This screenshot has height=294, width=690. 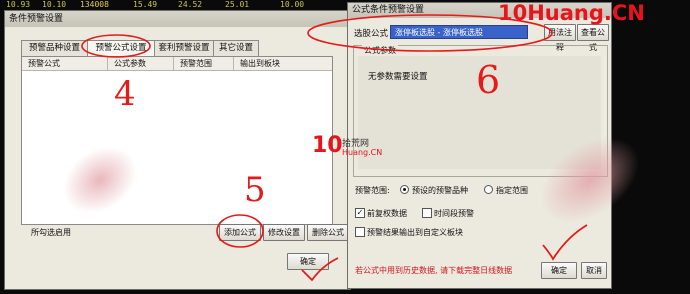 What do you see at coordinates (237, 4) in the screenshot?
I see `ticker-value: 25.01` at bounding box center [237, 4].